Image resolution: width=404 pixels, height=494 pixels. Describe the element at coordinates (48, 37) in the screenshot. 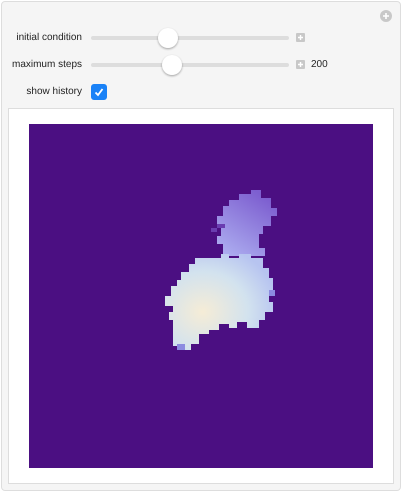

I see `slider-label: initial condition` at that location.